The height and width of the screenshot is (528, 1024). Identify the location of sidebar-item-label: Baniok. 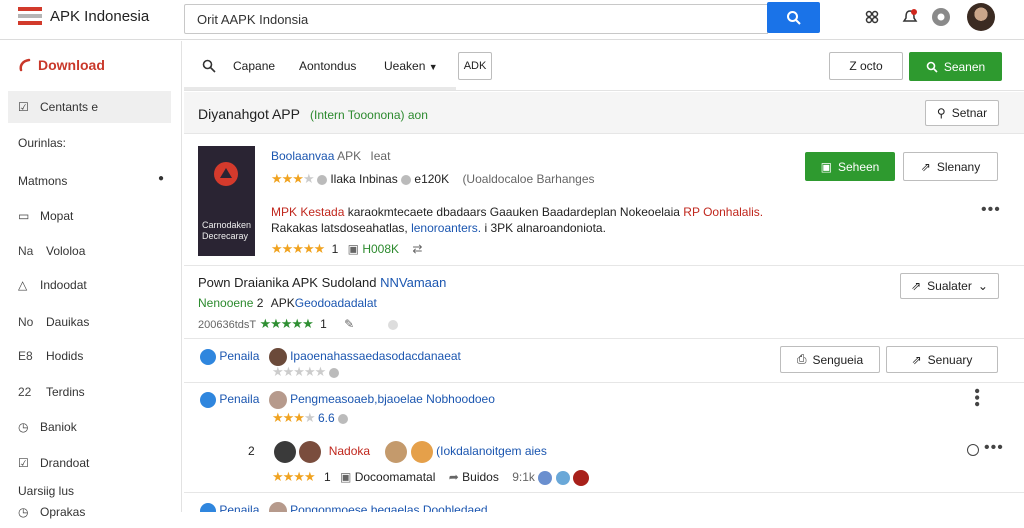
(58, 427).